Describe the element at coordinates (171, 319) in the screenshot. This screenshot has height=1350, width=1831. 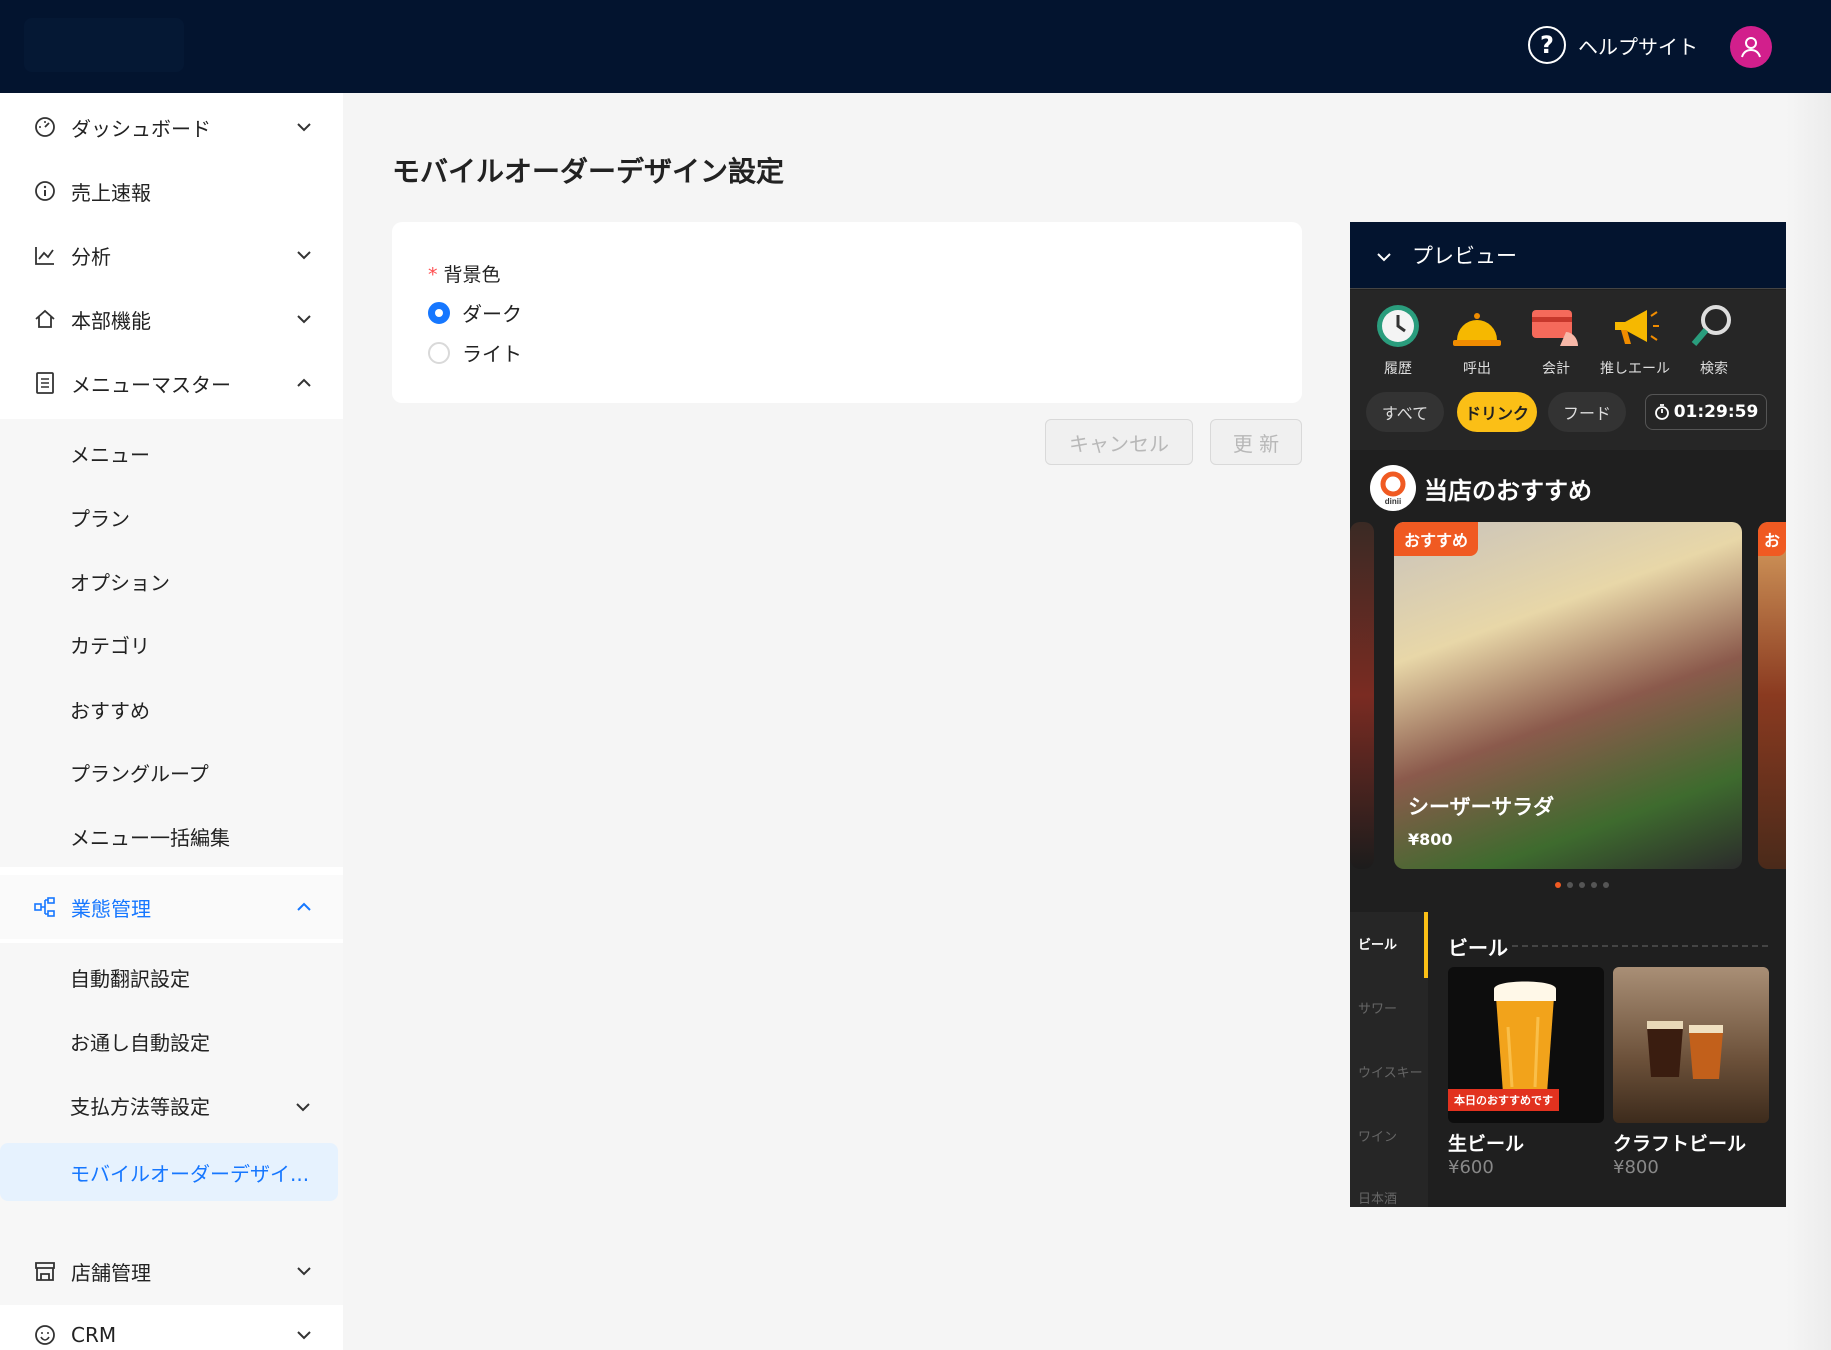
I see `sidebar-item-headquarters: 本部機能` at that location.